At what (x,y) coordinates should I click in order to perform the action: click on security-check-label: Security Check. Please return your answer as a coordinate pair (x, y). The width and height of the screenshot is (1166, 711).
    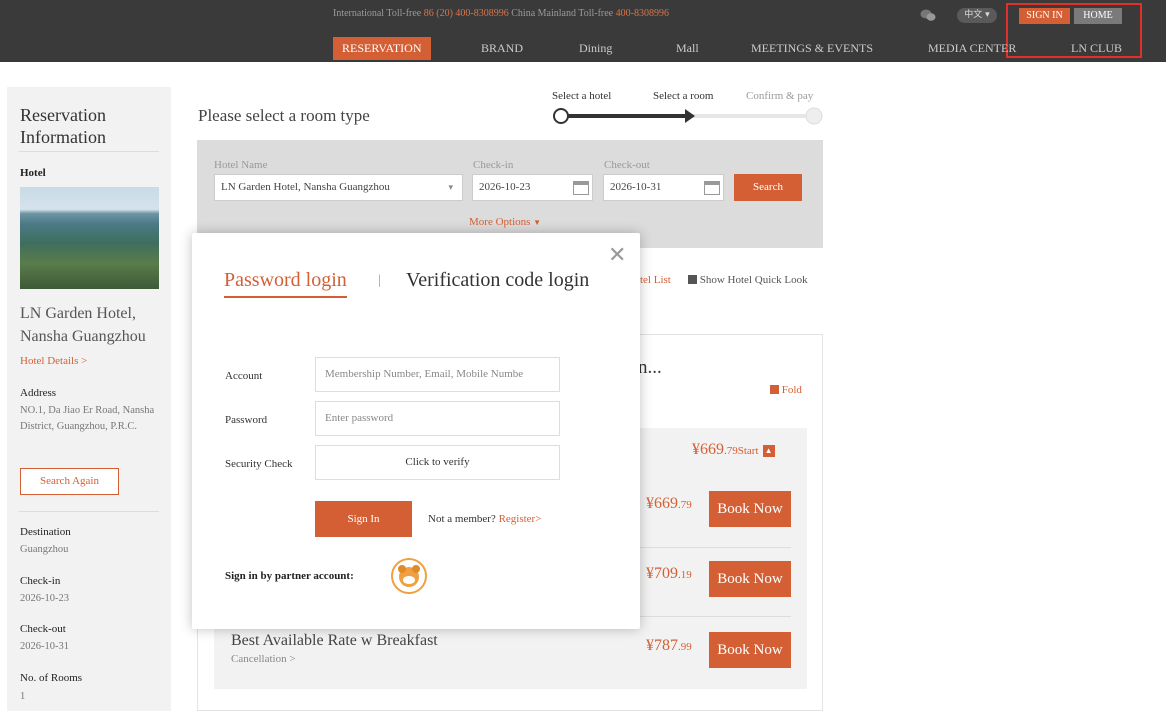
    Looking at the image, I should click on (259, 464).